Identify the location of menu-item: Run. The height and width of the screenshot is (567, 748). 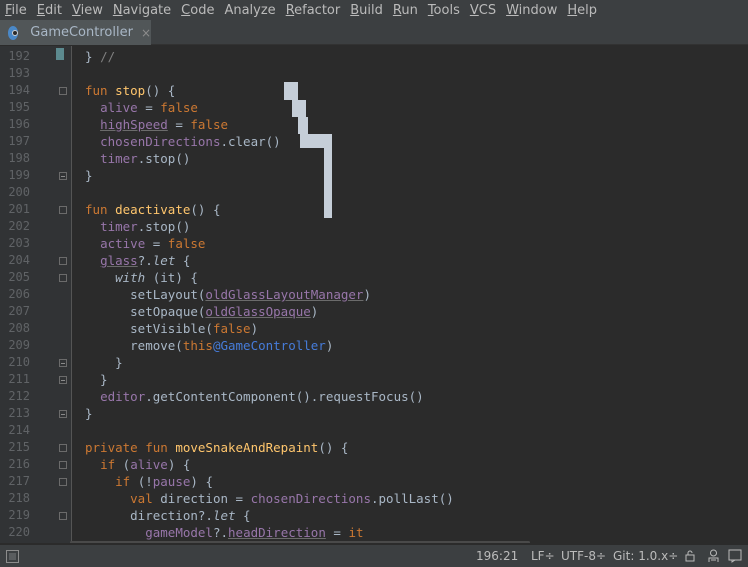
(405, 10).